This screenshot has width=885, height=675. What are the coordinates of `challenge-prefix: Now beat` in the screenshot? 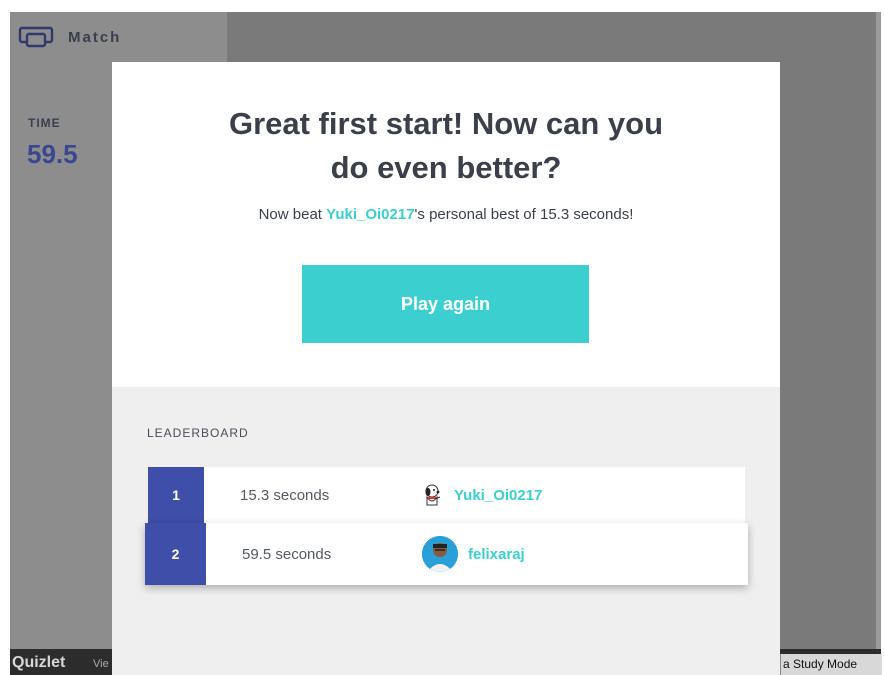 It's located at (292, 214).